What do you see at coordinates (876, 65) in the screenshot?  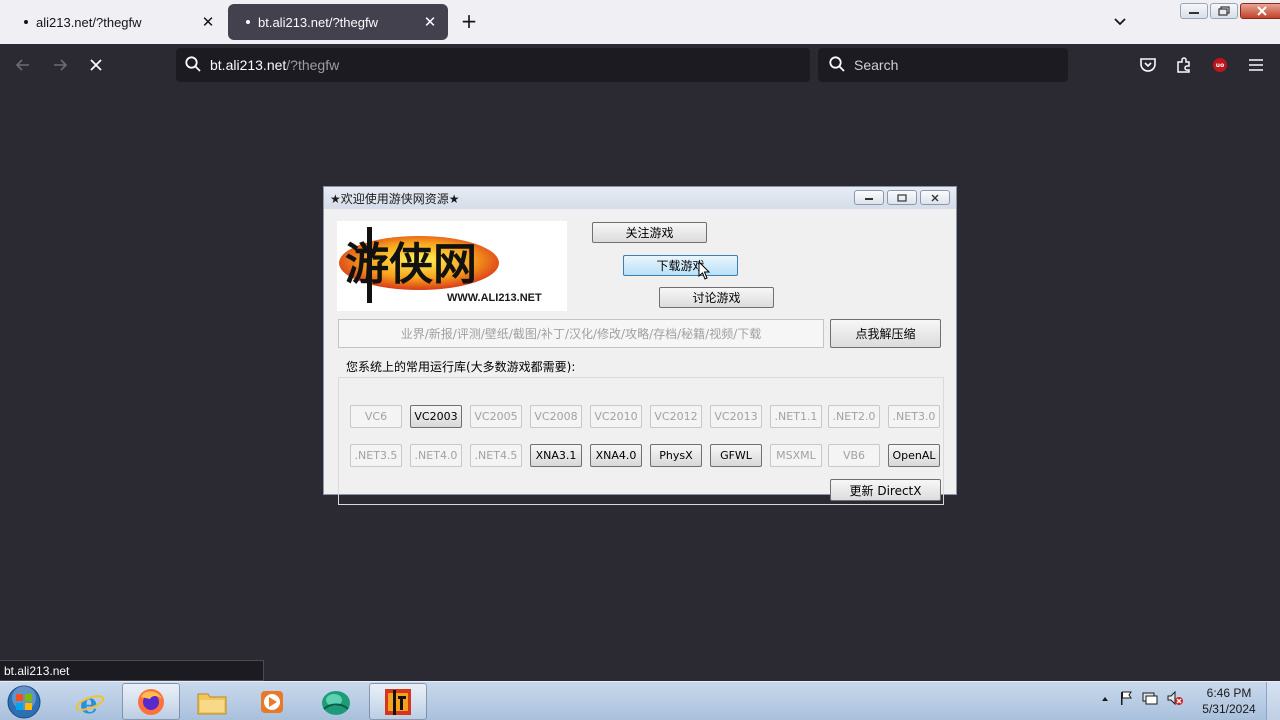 I see `search-placeholder: Search` at bounding box center [876, 65].